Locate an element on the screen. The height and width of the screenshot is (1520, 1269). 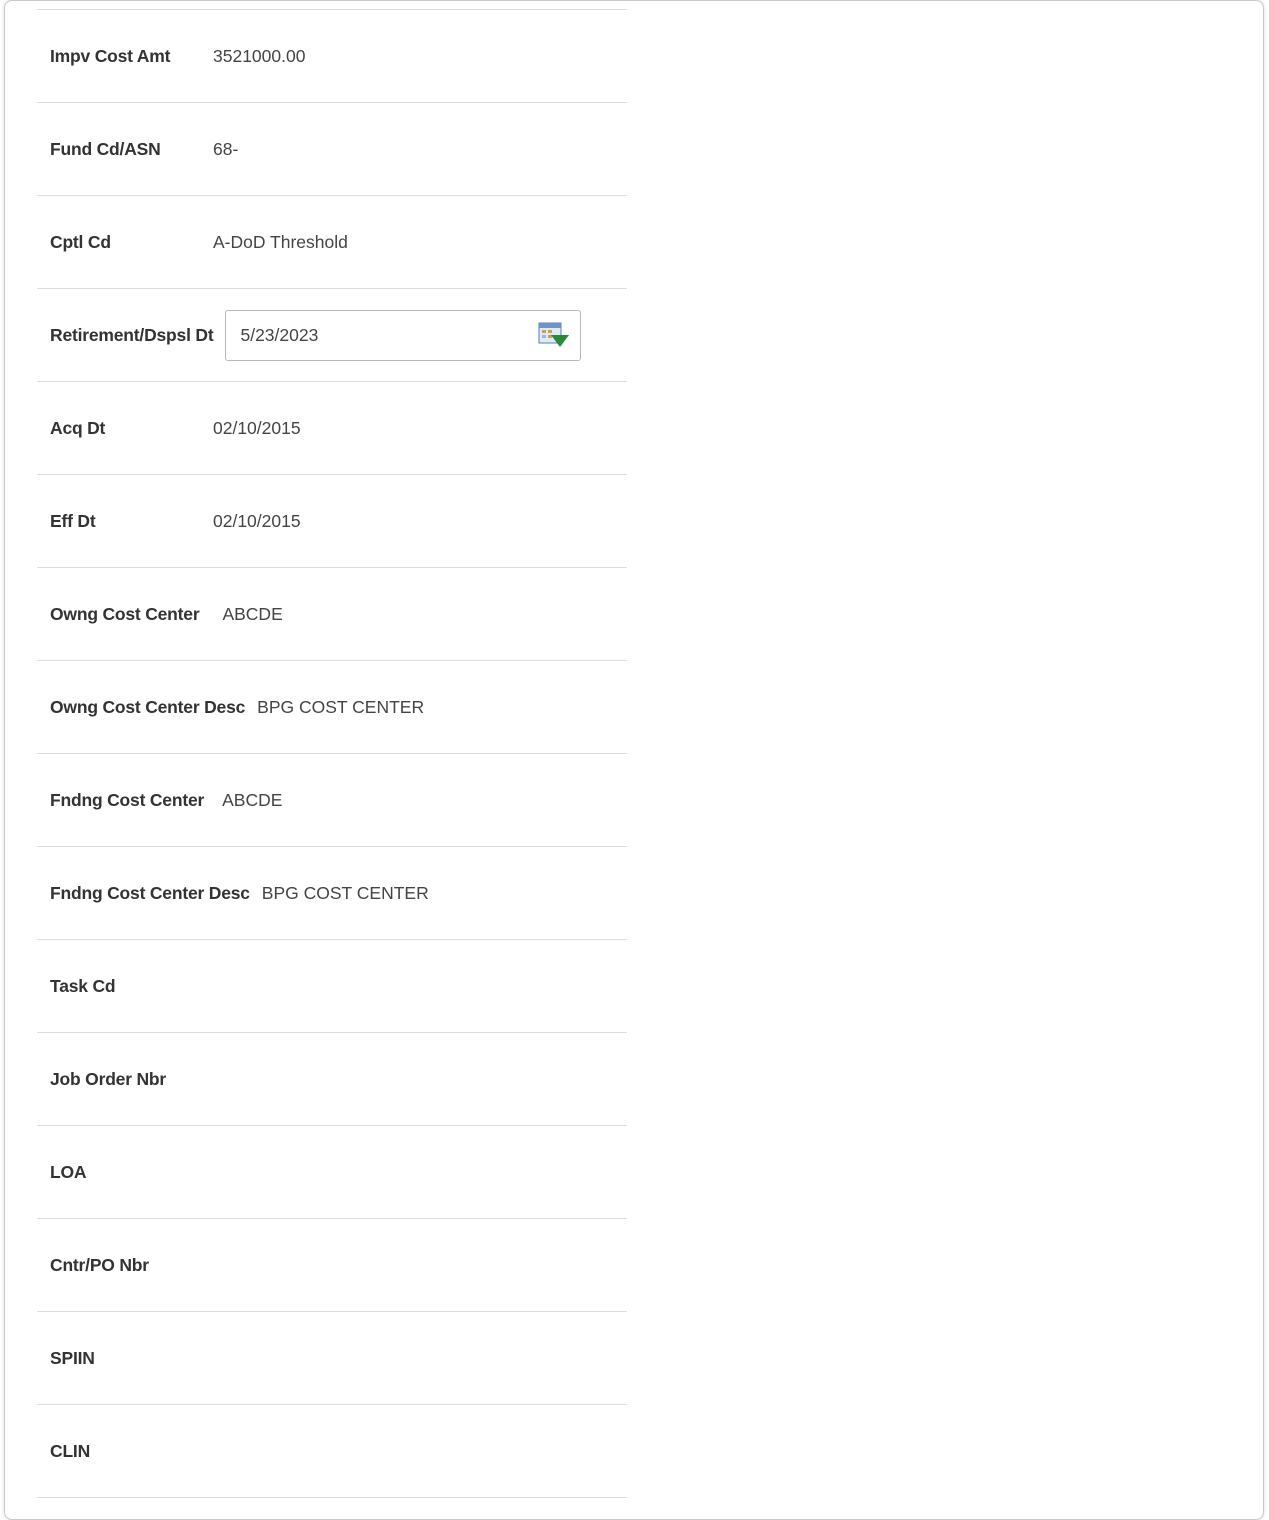
field-row-spiin: SPIIN is located at coordinates (332, 1358).